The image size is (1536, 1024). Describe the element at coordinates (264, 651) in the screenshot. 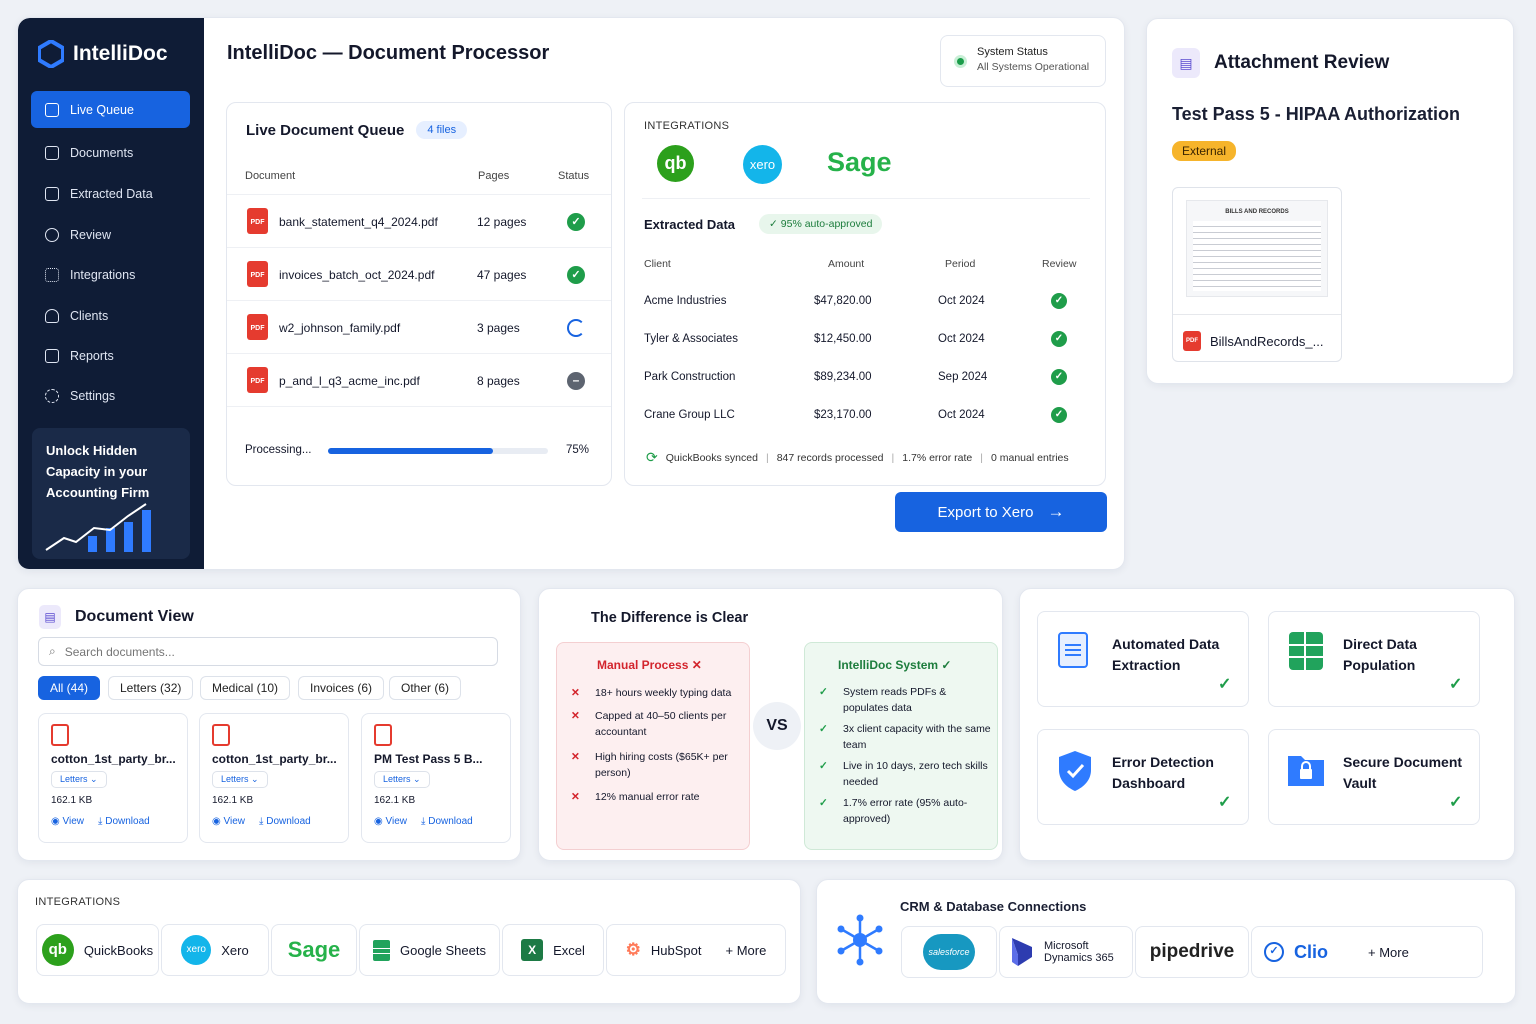

I see `search-field` at that location.